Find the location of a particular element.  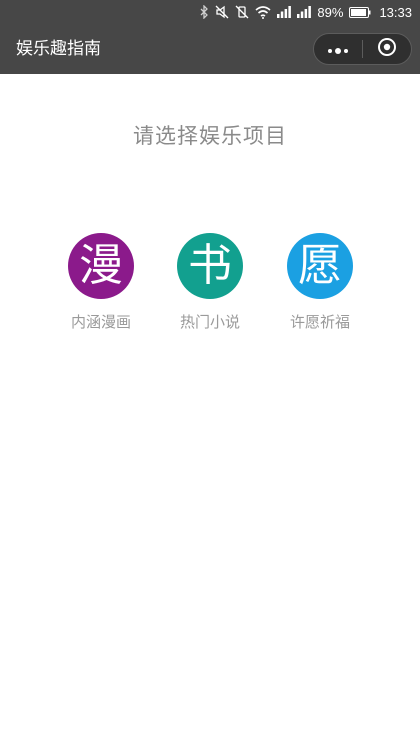

option-novels: 书 热门小说 is located at coordinates (210, 282).